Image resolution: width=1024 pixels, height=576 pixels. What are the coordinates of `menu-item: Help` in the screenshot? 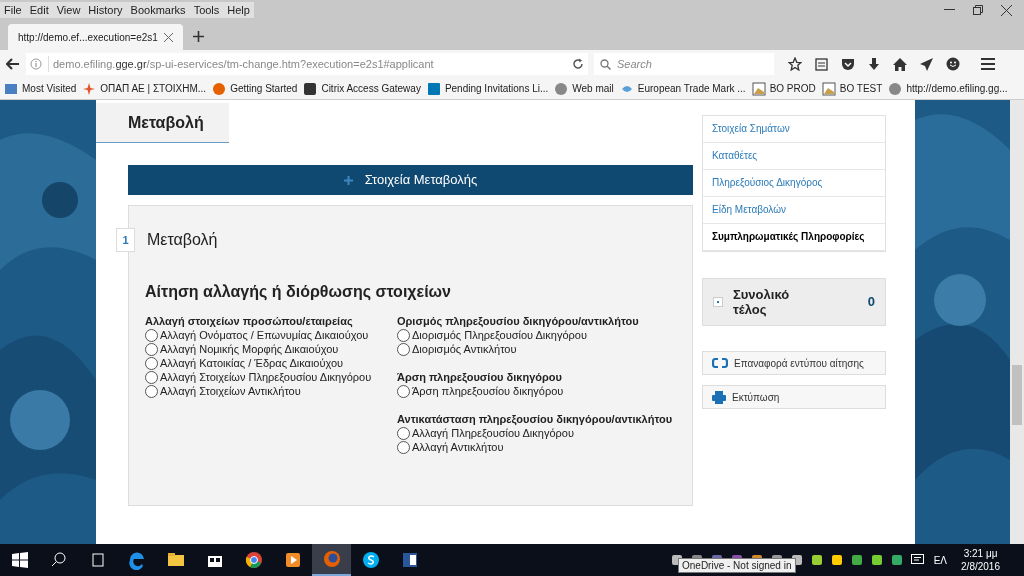 It's located at (238, 10).